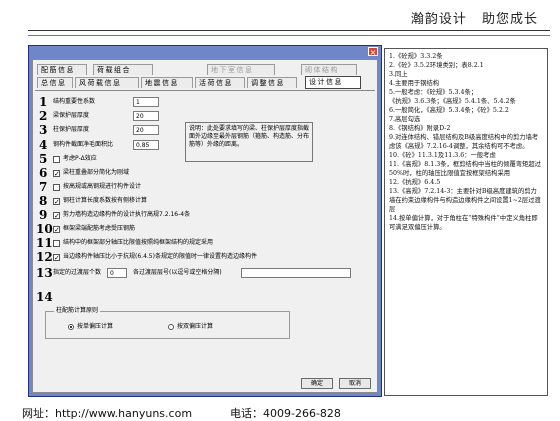 This screenshot has height=421, width=560. What do you see at coordinates (102, 186) in the screenshot?
I see `high-rise-code-label: 按高规或高钢规进行构件设计` at bounding box center [102, 186].